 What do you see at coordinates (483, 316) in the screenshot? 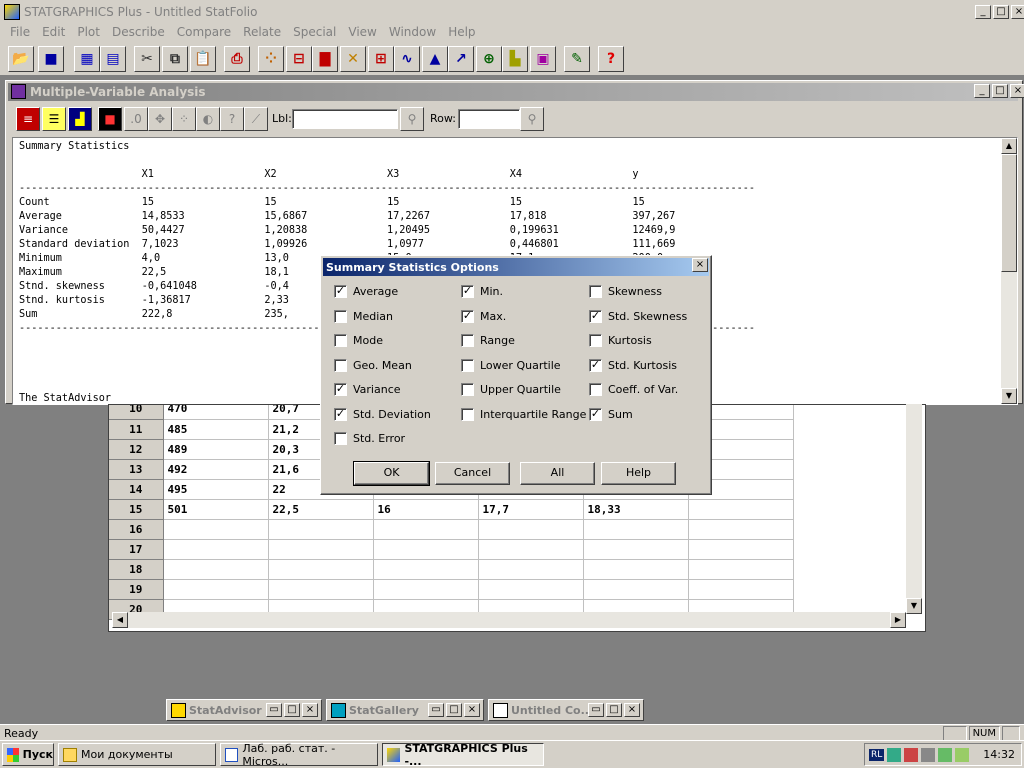
I see `option-max: ✓ Max.` at bounding box center [483, 316].